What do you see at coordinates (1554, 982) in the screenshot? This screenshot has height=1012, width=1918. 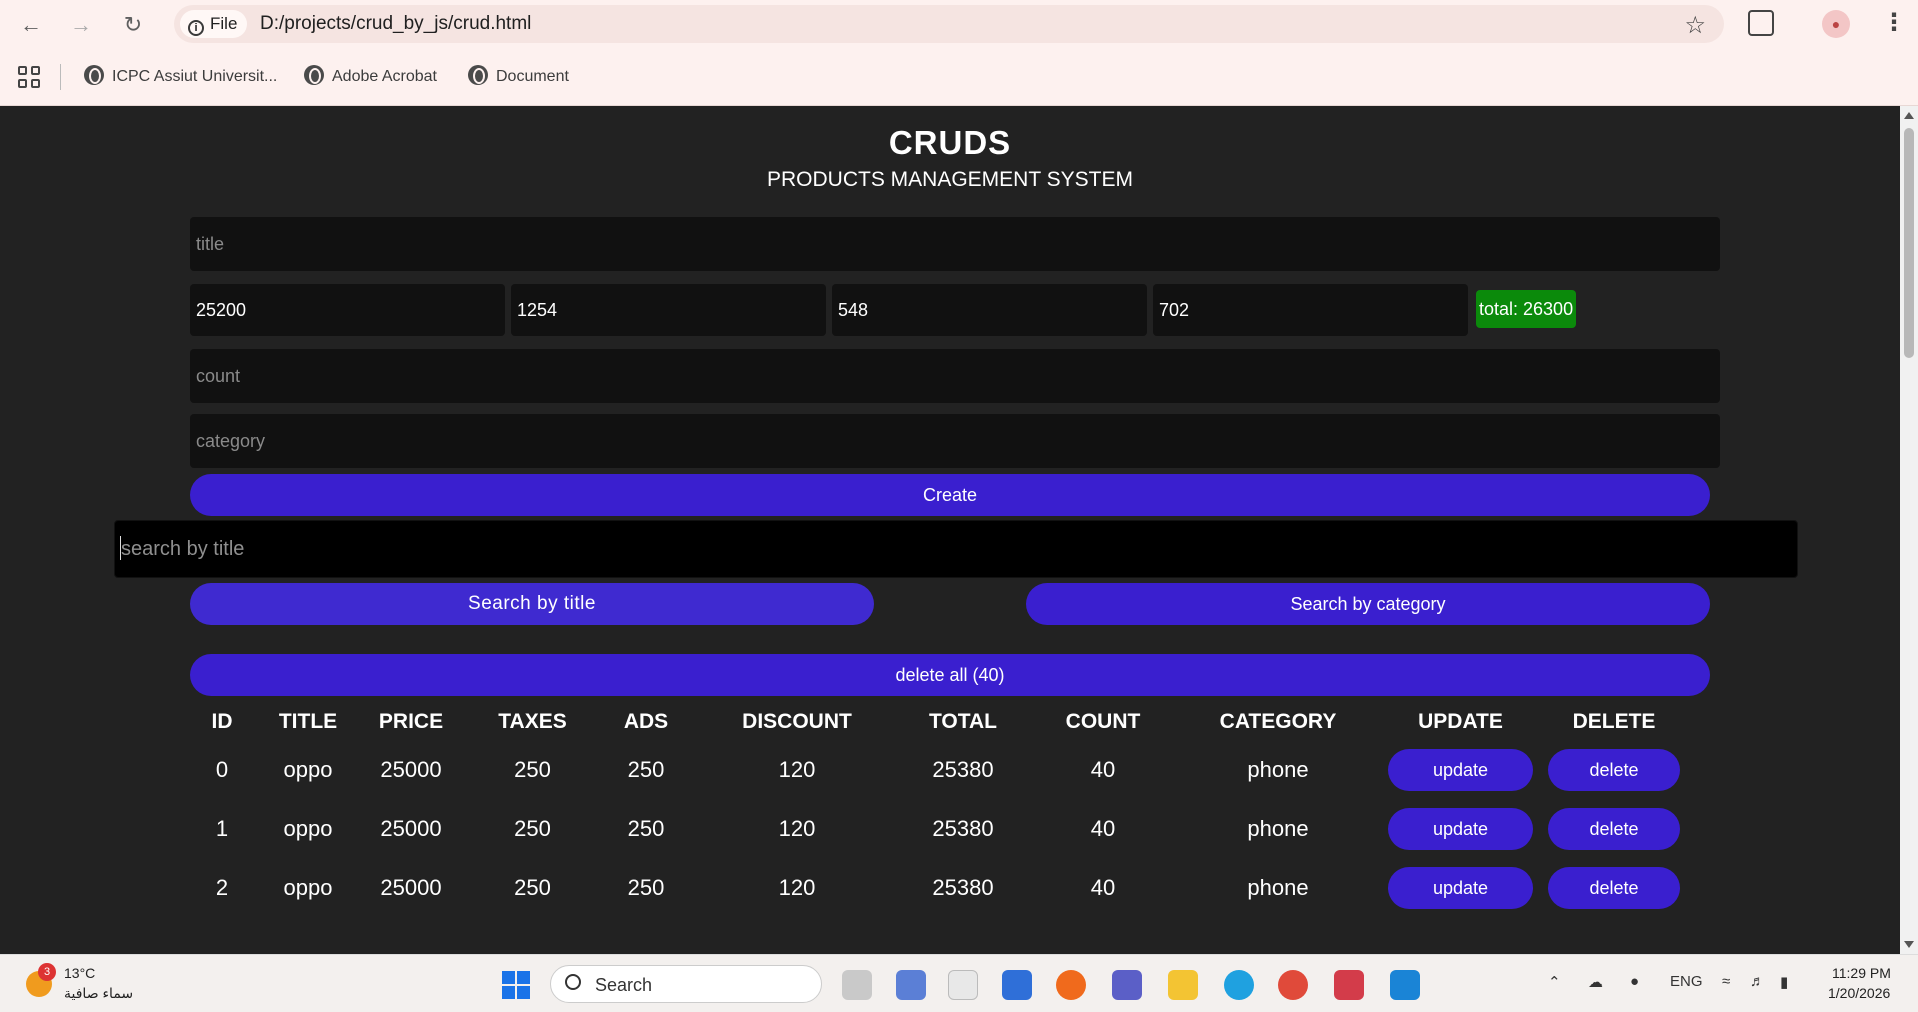 I see `tray-chevron-up-icon: ⌃` at bounding box center [1554, 982].